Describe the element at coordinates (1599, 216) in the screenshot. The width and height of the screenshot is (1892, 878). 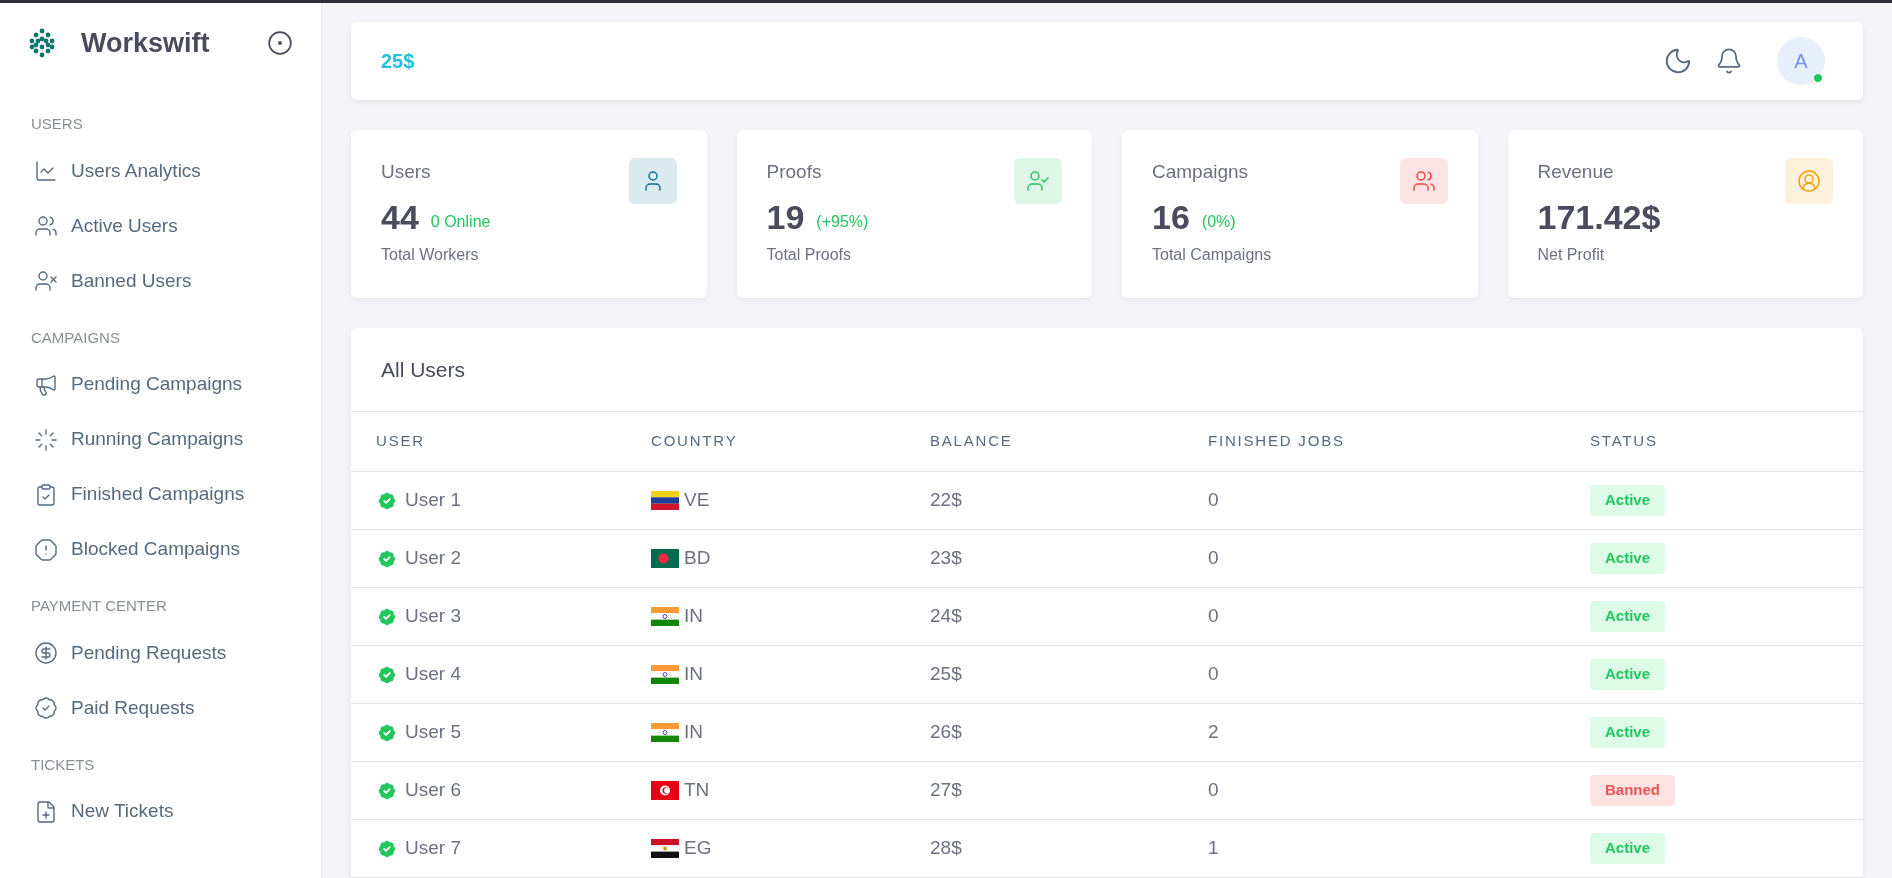
I see `stat-value: 171.42$` at that location.